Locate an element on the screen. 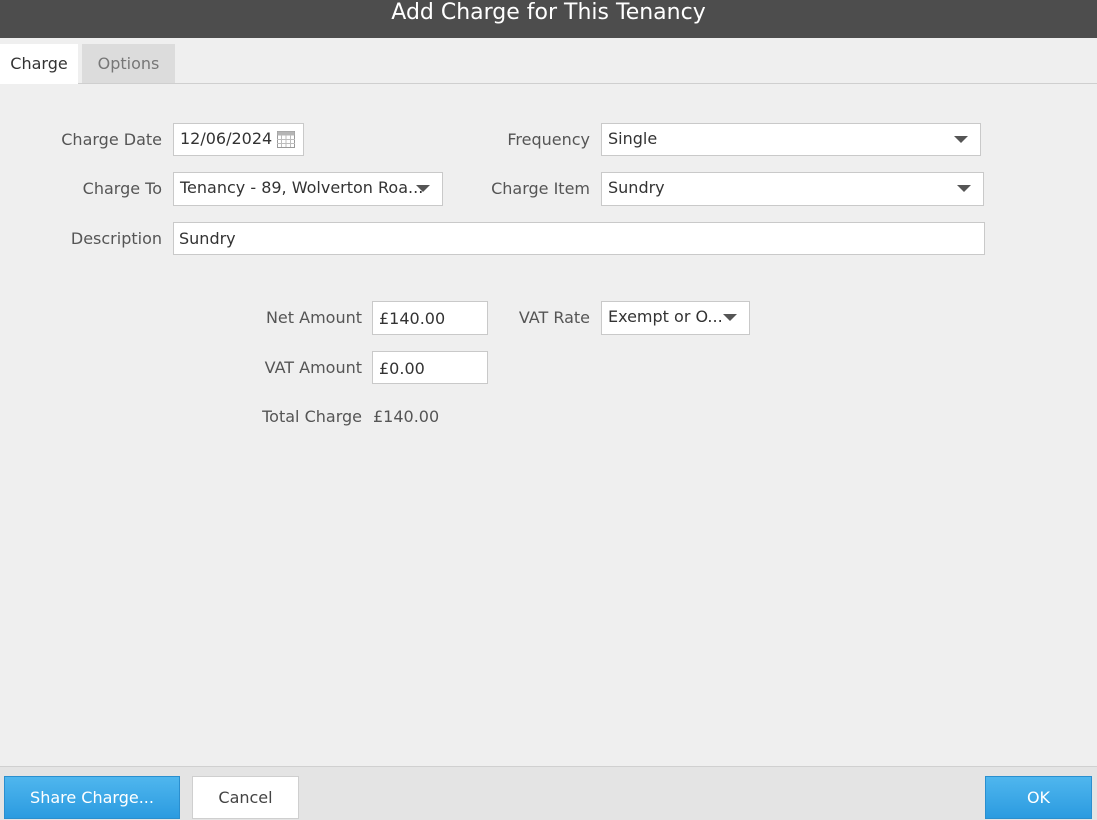 This screenshot has height=820, width=1097. frequency-value: Single is located at coordinates (633, 138).